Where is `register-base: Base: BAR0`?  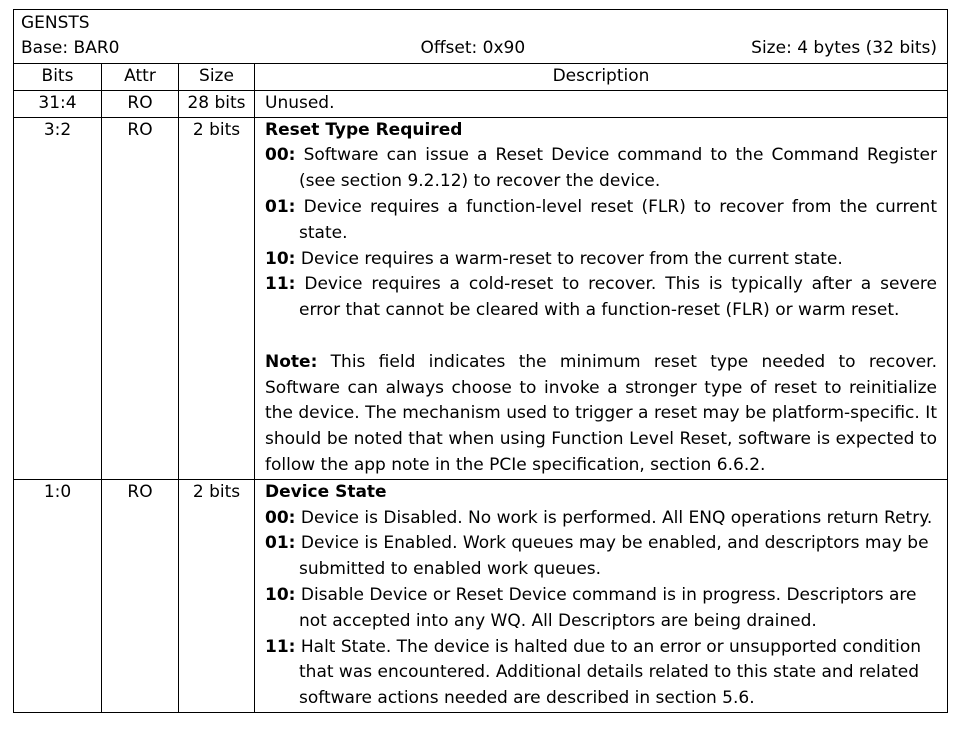 register-base: Base: BAR0 is located at coordinates (70, 48).